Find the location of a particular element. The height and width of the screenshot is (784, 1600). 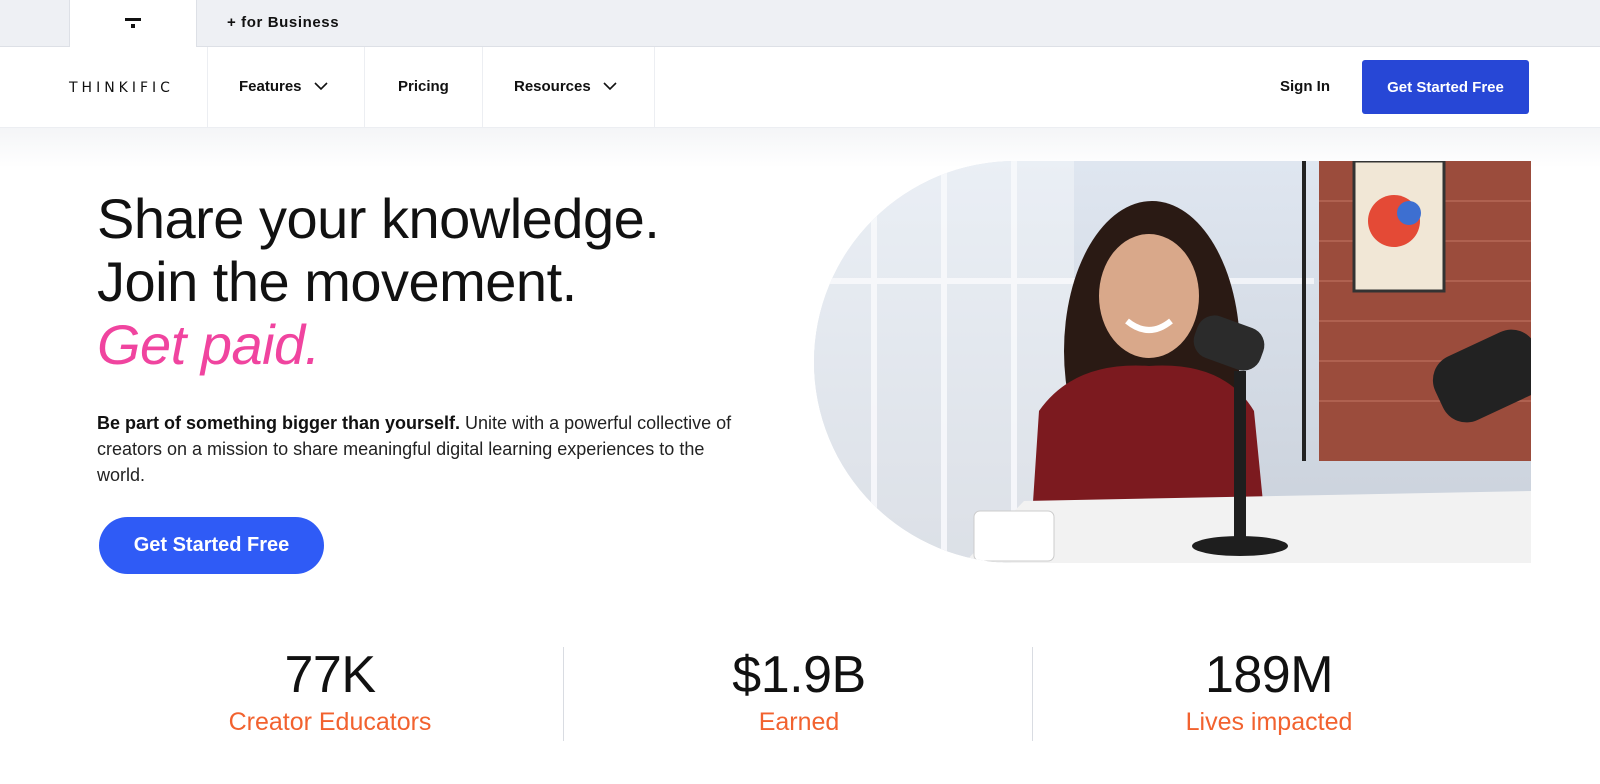

stat-label: Earned is located at coordinates (799, 722).